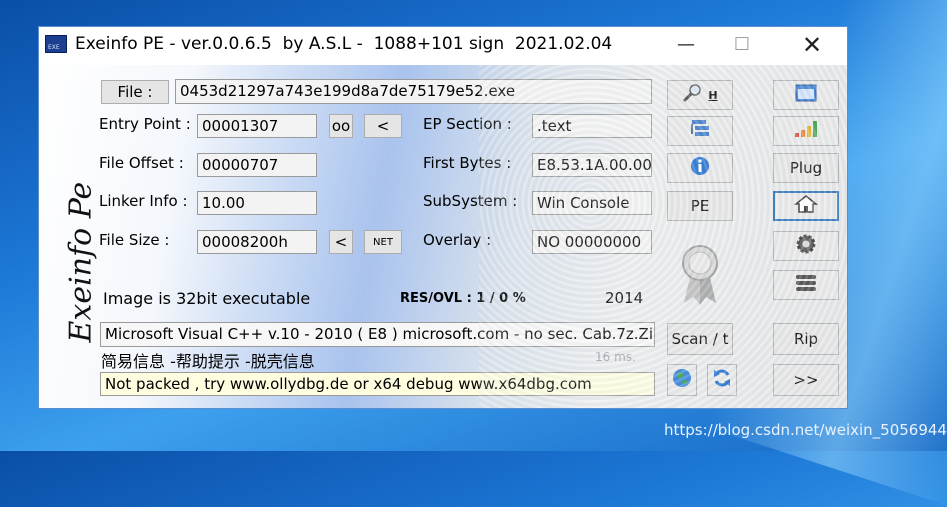  I want to click on file-size-field: 00008200h, so click(257, 242).